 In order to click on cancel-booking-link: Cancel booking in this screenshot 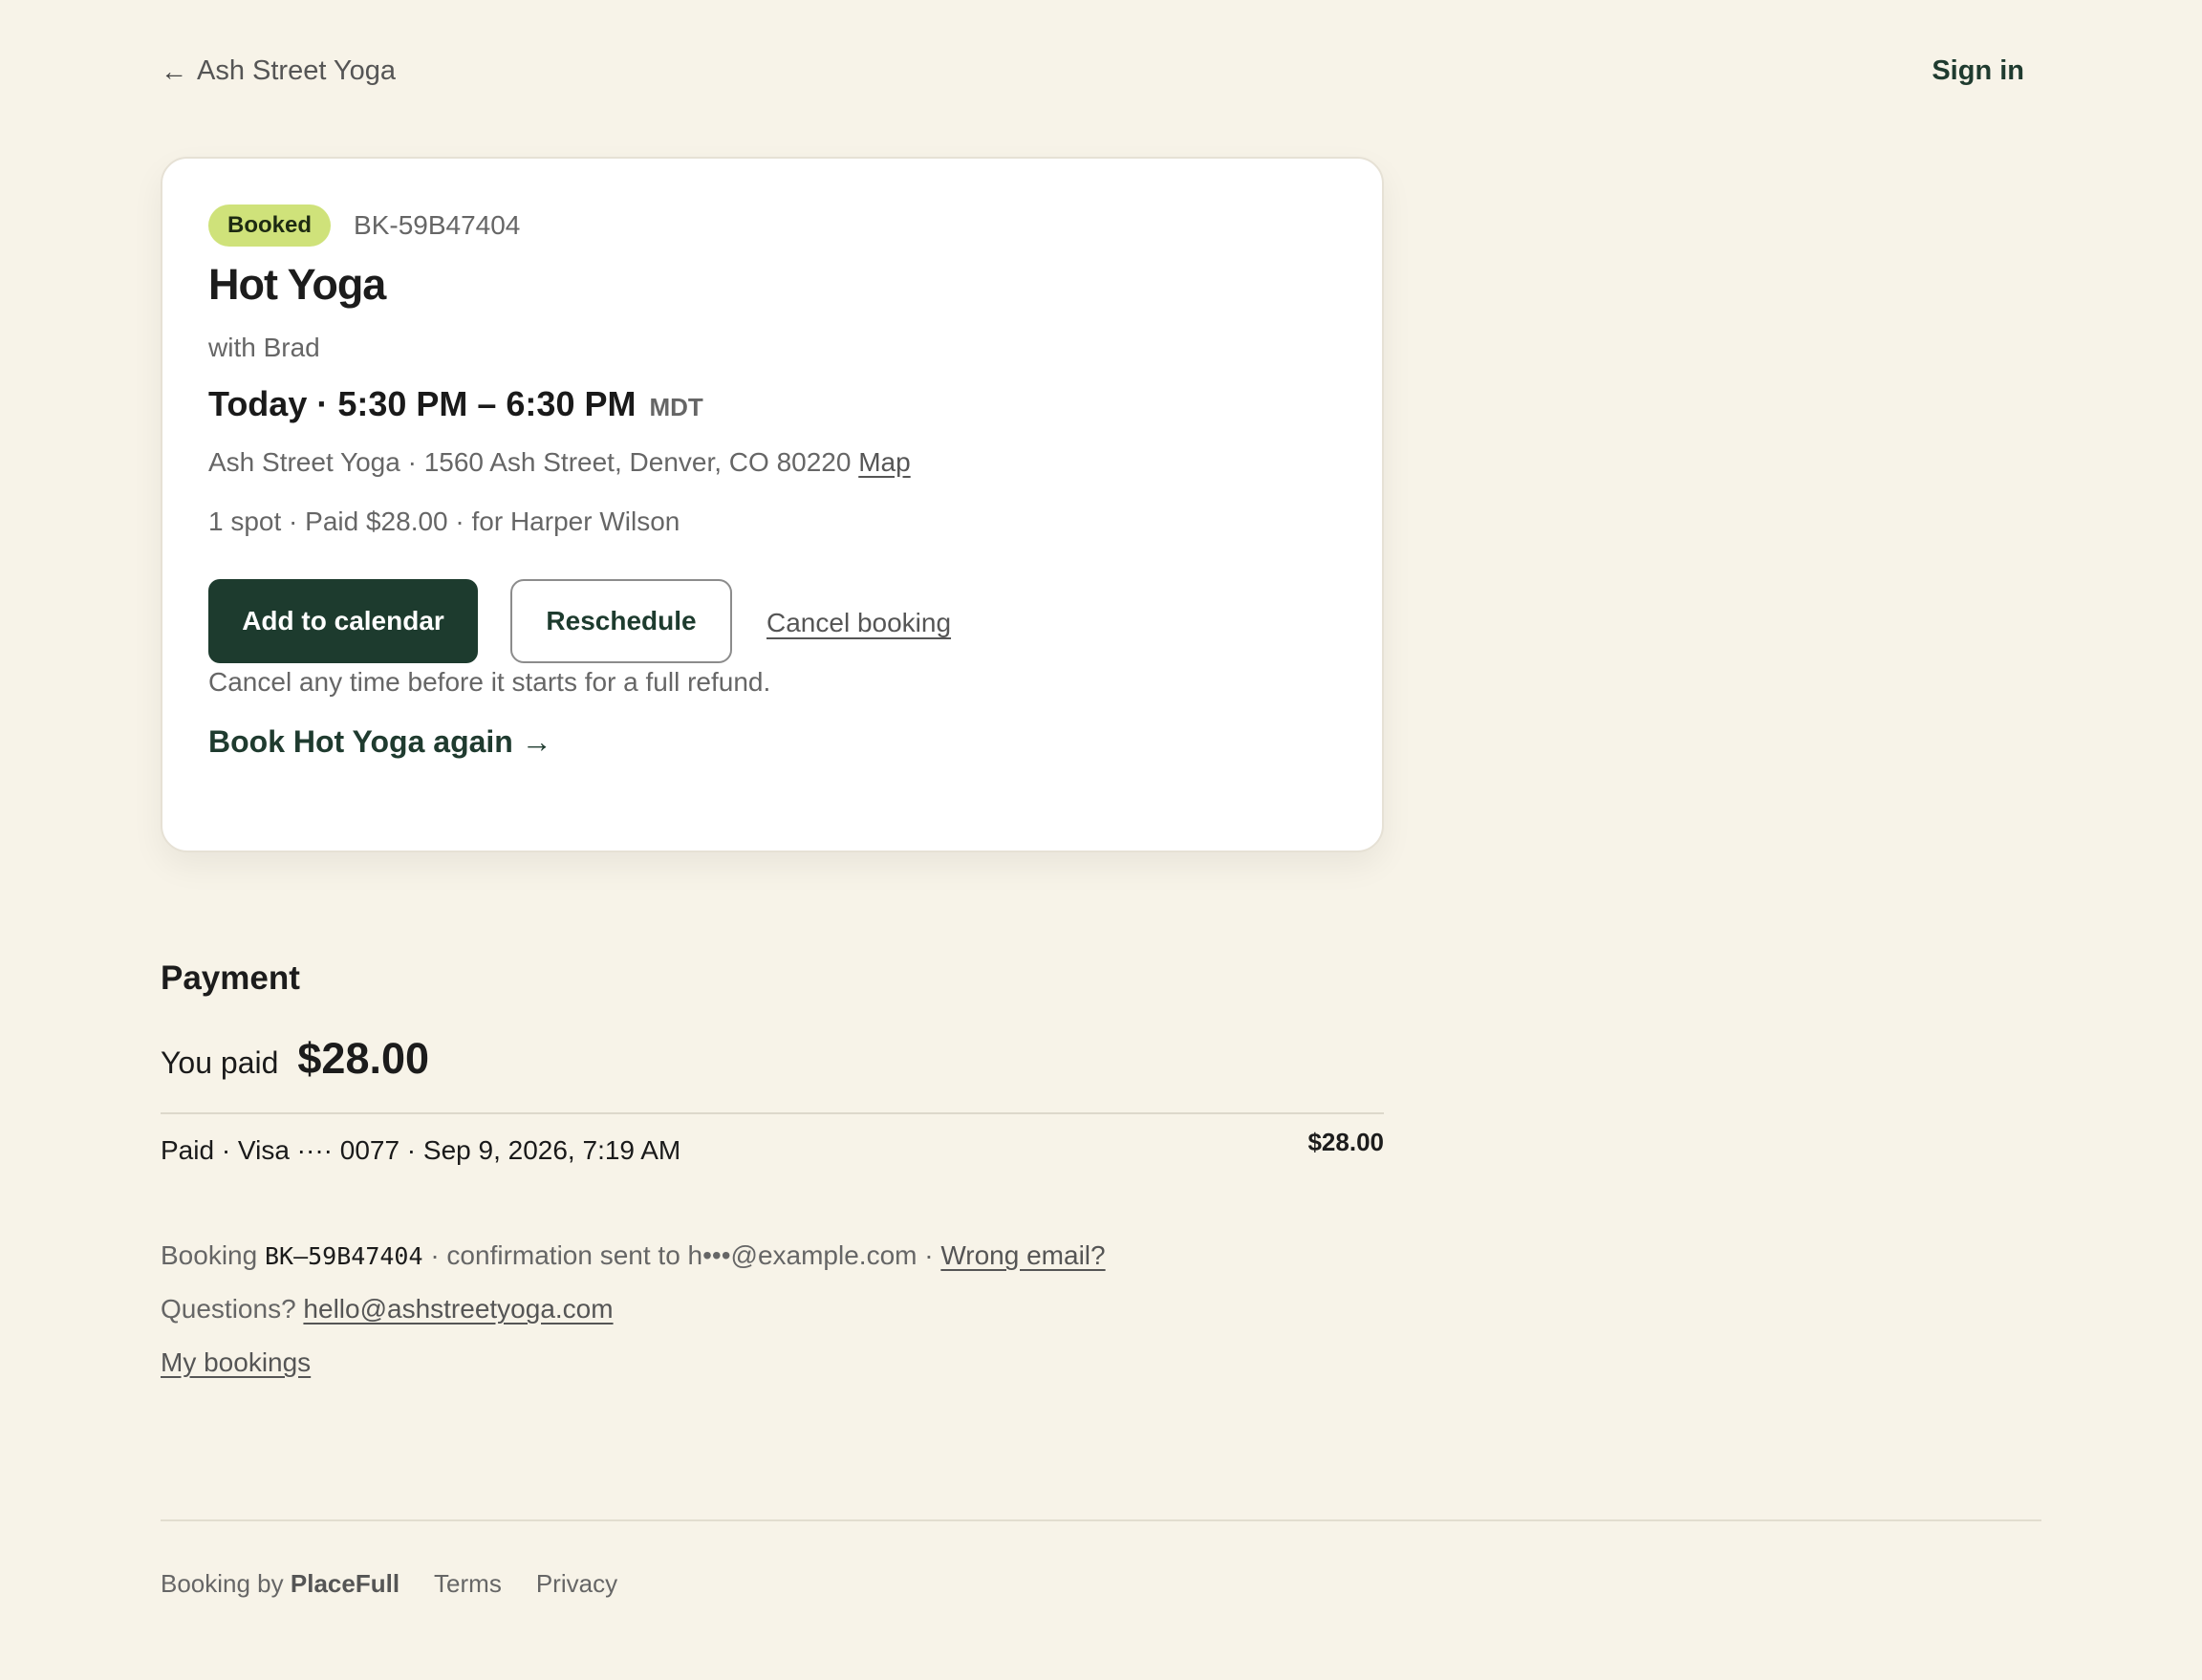, I will do `click(858, 623)`.